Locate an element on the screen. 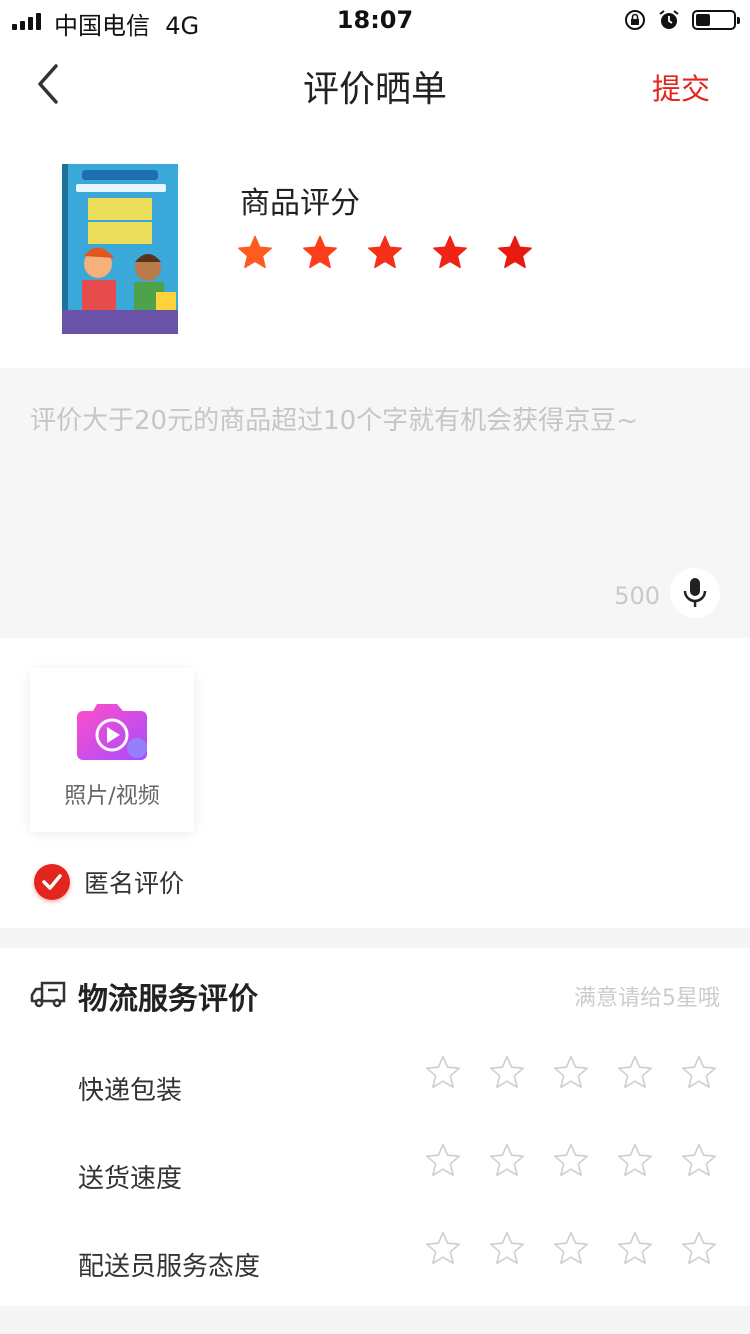 The image size is (750, 1334). camera-video-icon is located at coordinates (112, 732).